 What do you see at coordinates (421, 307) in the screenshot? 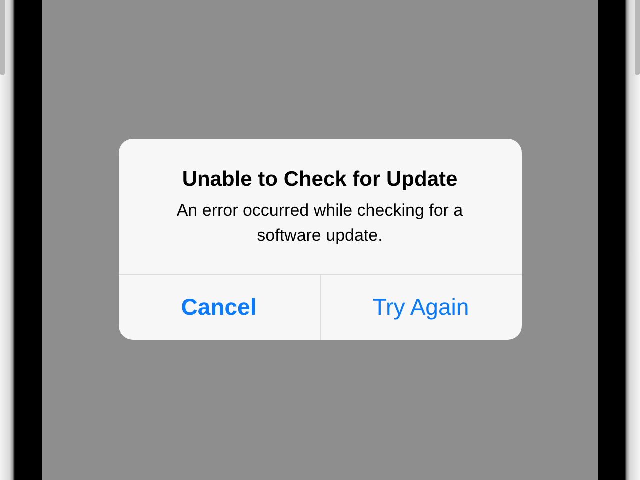
I see `retry-button: Try Again` at bounding box center [421, 307].